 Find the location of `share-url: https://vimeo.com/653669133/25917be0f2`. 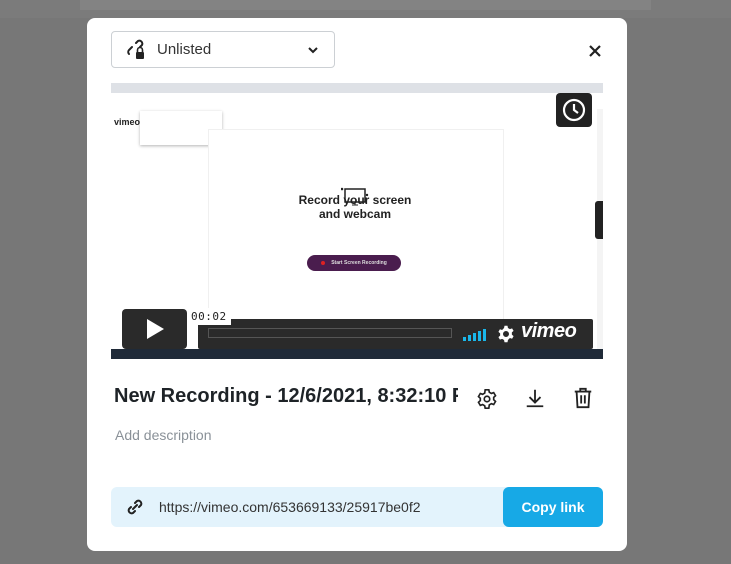

share-url: https://vimeo.com/653669133/25917be0f2 is located at coordinates (290, 507).